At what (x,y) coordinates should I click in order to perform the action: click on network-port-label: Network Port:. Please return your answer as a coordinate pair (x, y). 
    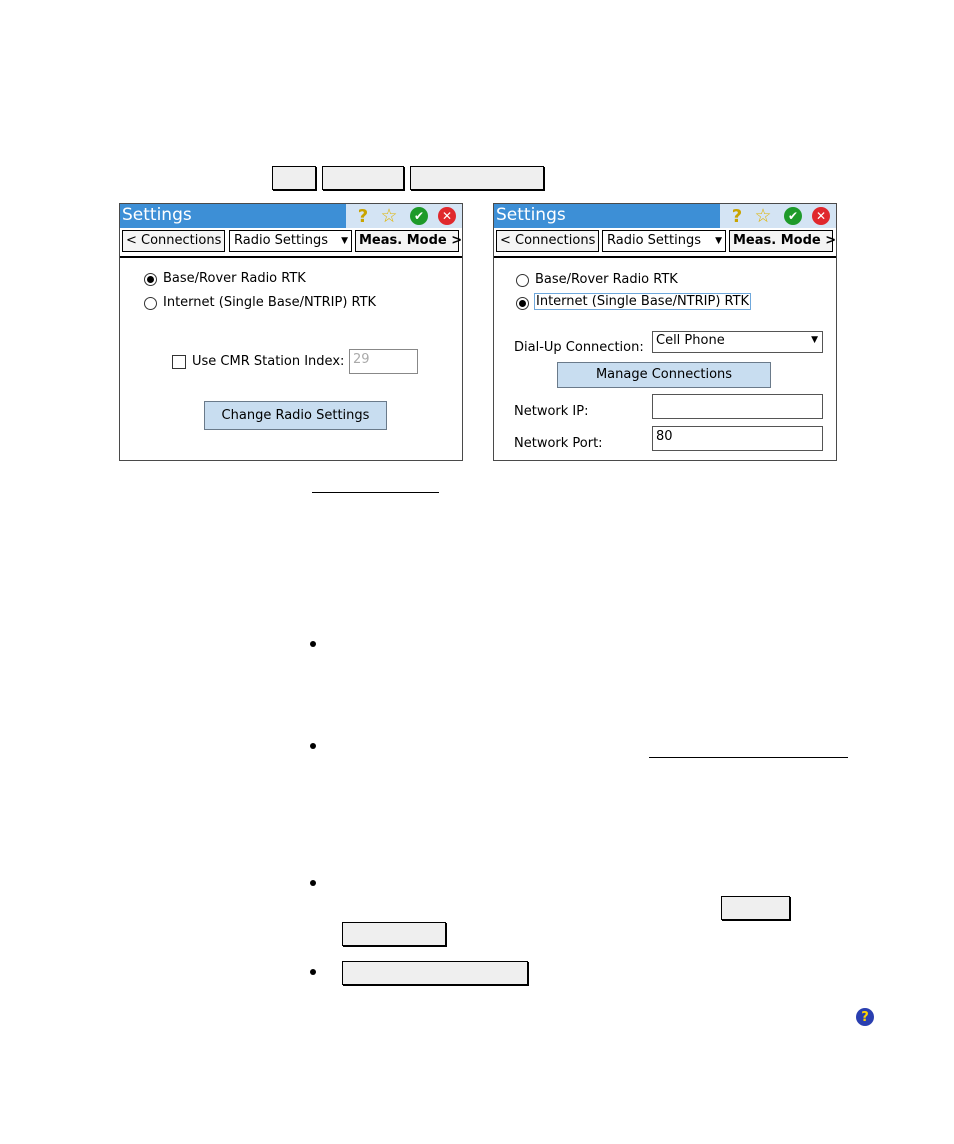
    Looking at the image, I should click on (558, 443).